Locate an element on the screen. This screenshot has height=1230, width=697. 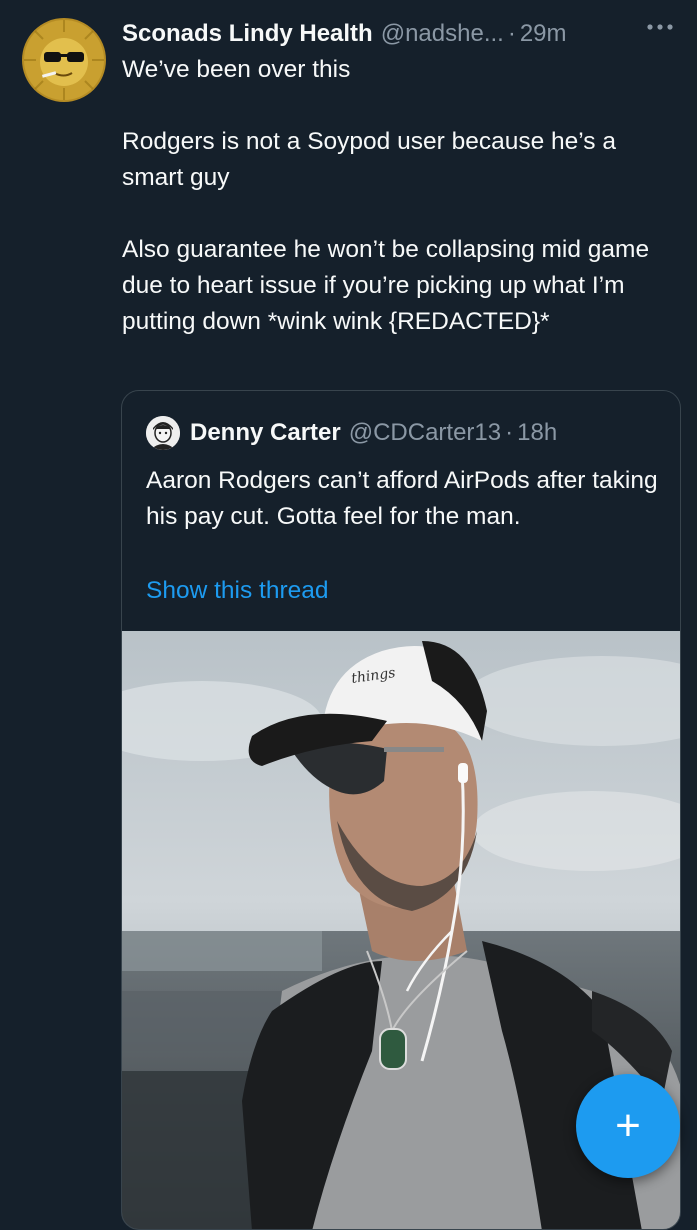
person-avatar-icon is located at coordinates (163, 433).